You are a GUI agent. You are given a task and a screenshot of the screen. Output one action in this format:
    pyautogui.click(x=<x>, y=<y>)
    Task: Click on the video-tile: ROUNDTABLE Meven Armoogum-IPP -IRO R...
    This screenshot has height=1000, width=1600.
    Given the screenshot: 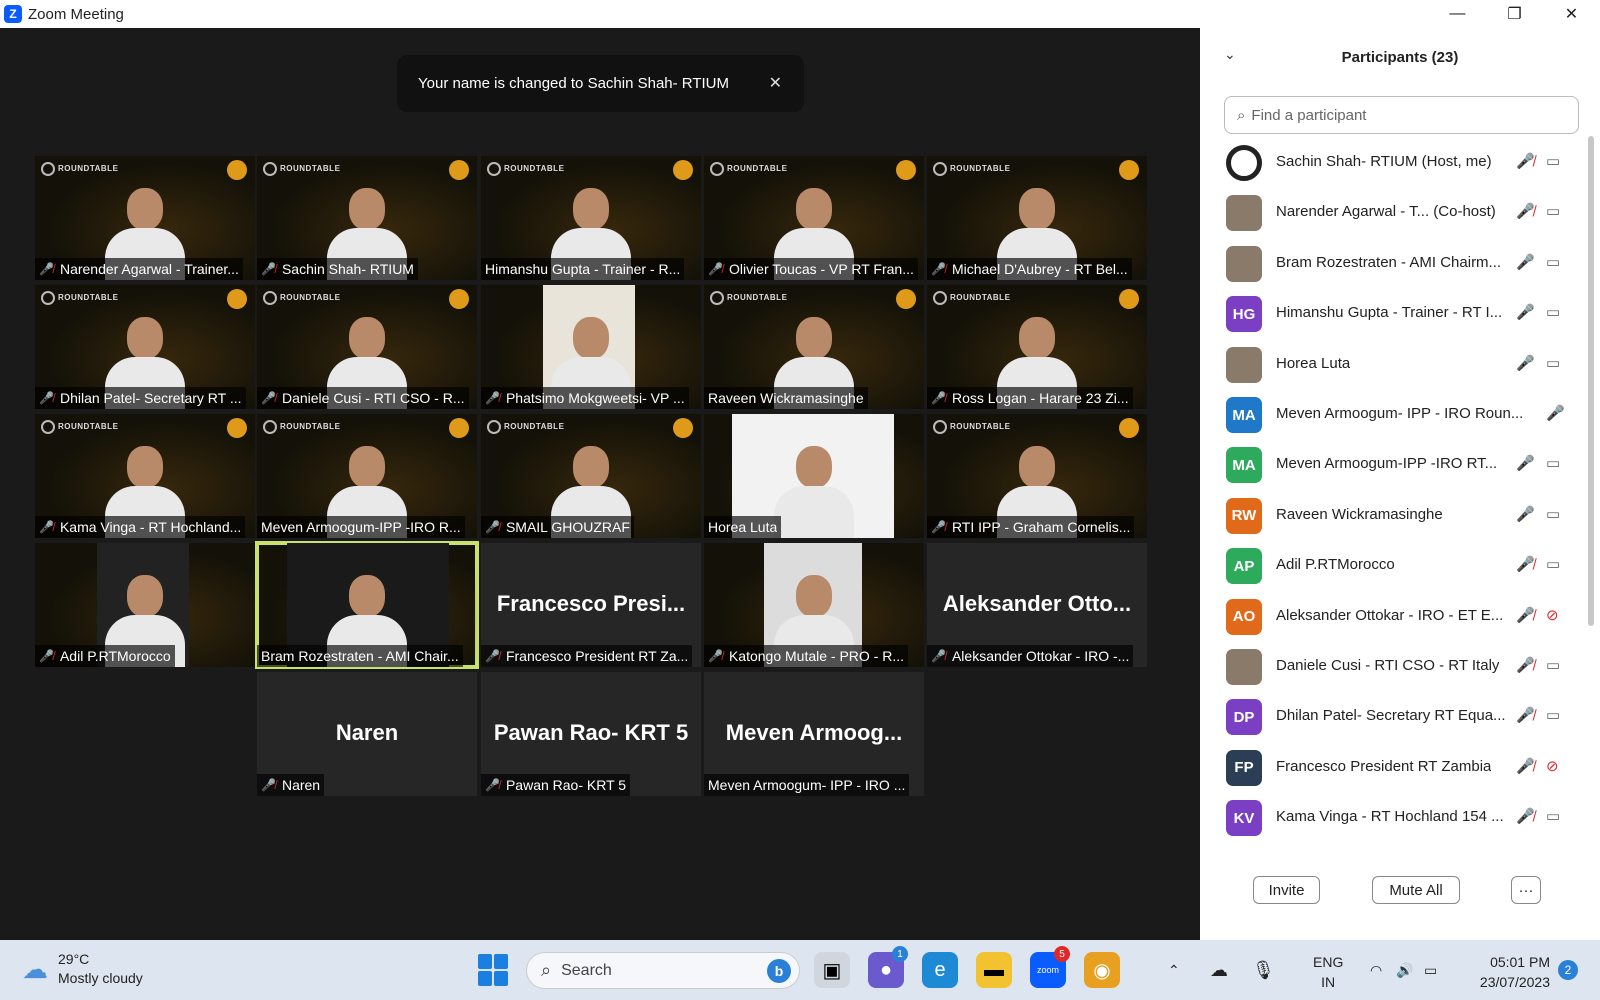 What is the action you would take?
    pyautogui.click(x=367, y=476)
    